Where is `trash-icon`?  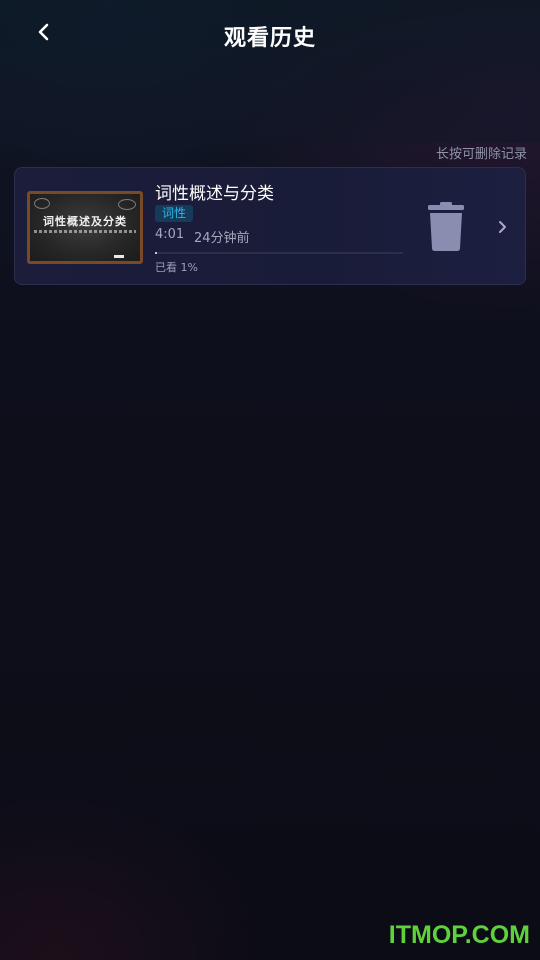
trash-icon is located at coordinates (446, 226).